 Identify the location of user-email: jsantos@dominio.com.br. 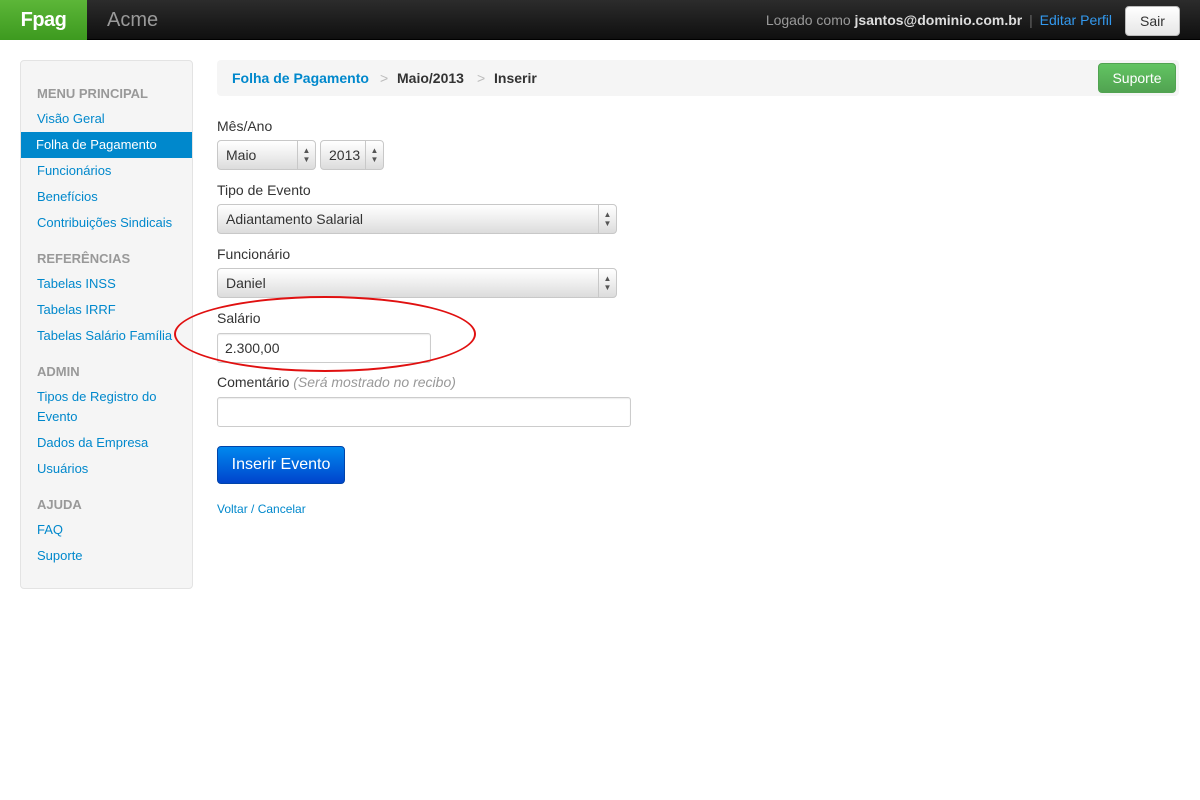
(938, 20).